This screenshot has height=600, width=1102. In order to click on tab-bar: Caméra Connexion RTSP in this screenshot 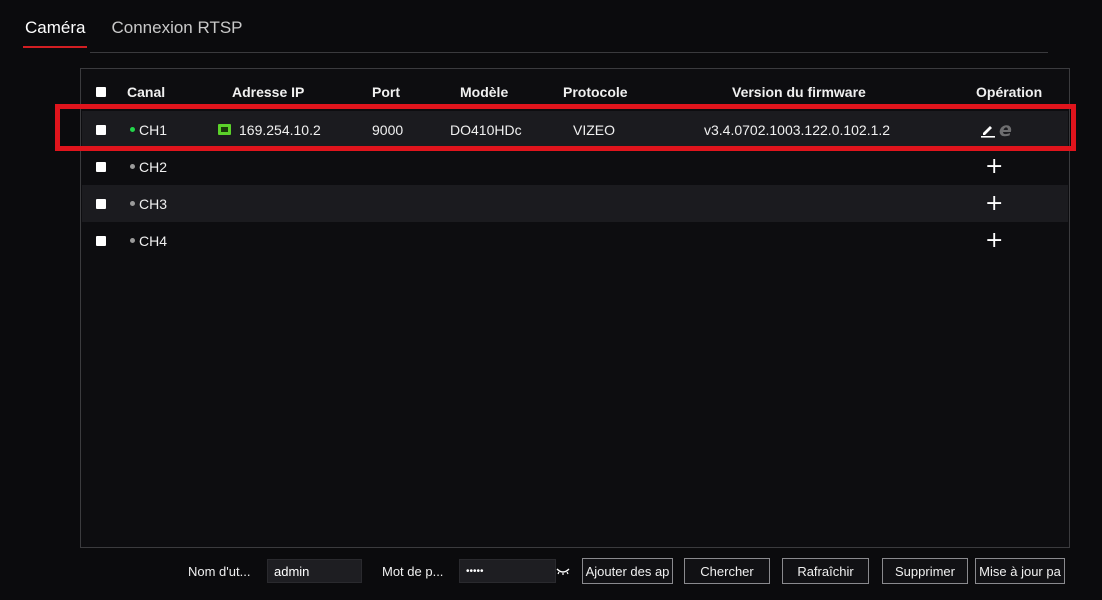, I will do `click(132, 33)`.